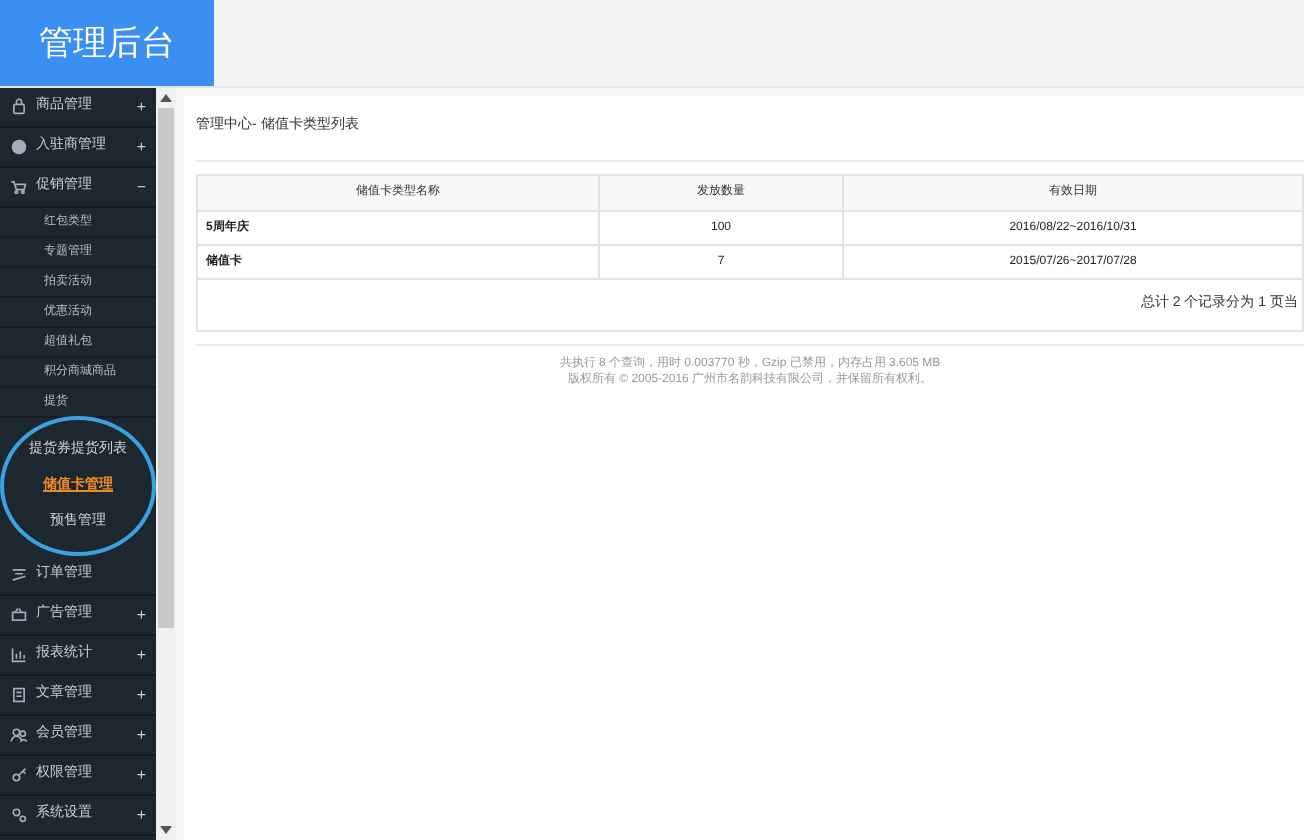  I want to click on gears-icon, so click(19, 815).